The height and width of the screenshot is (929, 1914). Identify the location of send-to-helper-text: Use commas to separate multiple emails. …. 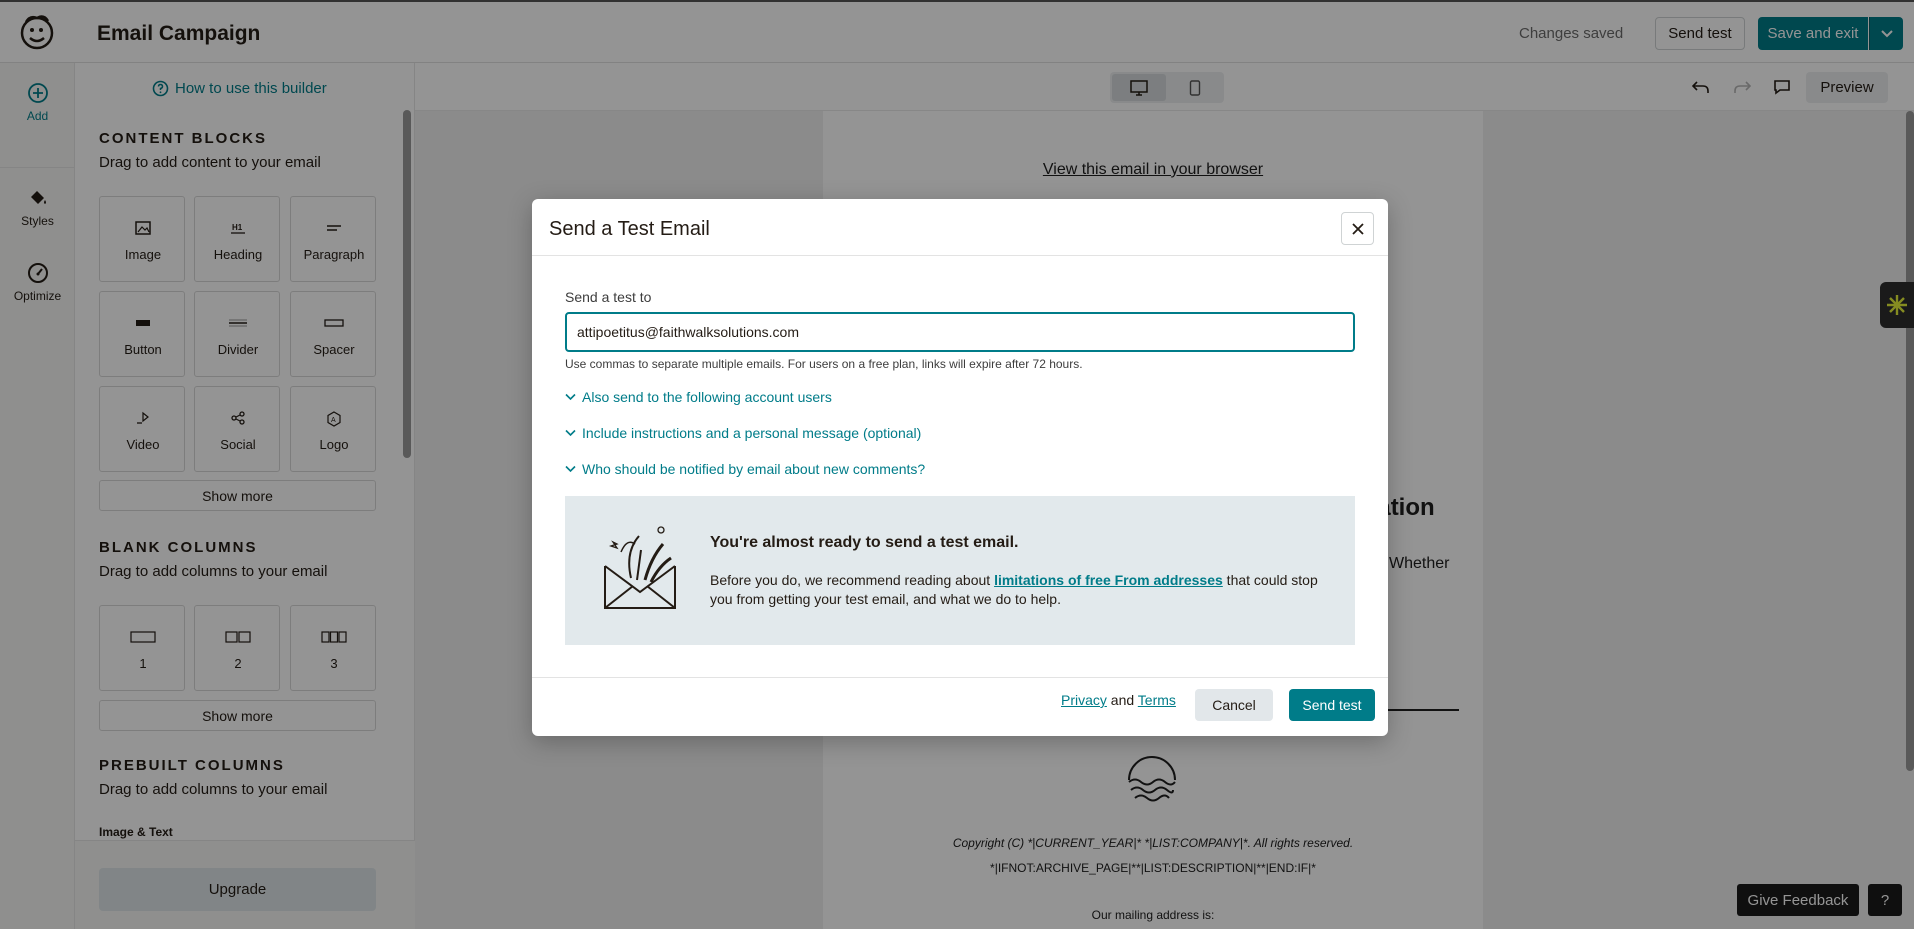
(824, 364).